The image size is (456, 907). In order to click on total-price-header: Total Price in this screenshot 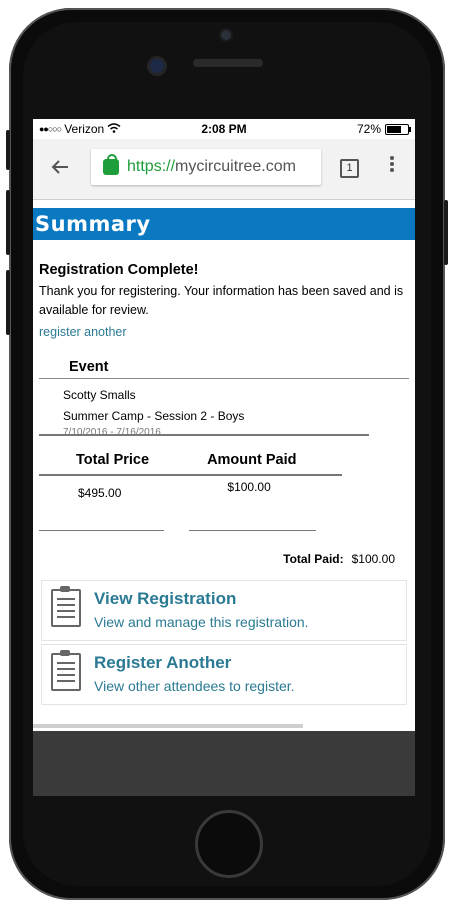, I will do `click(113, 460)`.